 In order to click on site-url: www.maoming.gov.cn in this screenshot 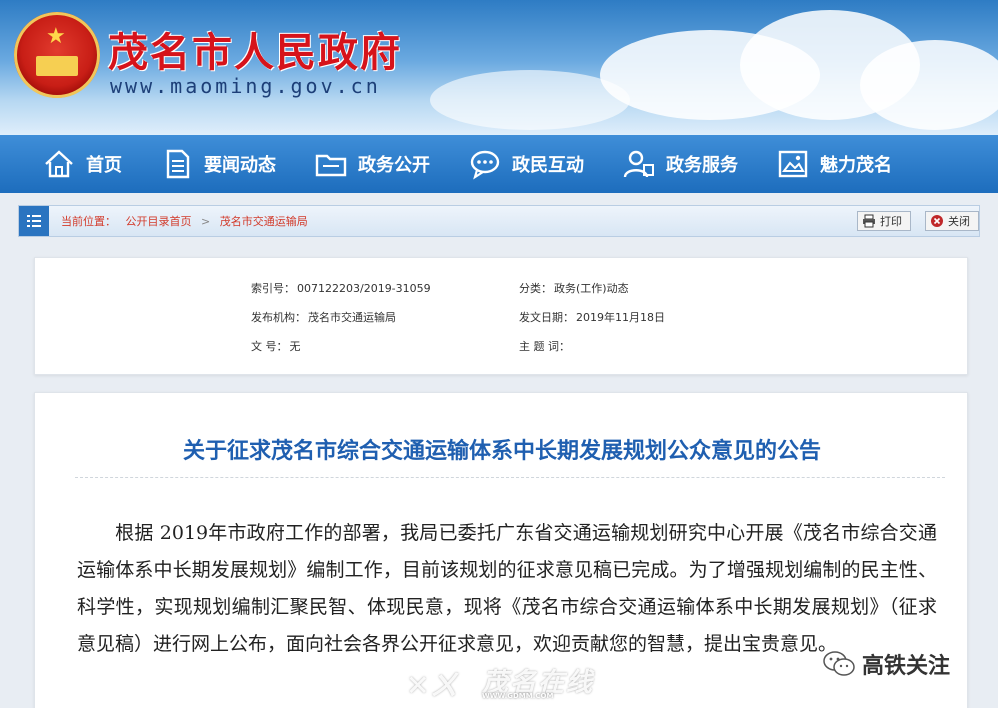, I will do `click(245, 86)`.